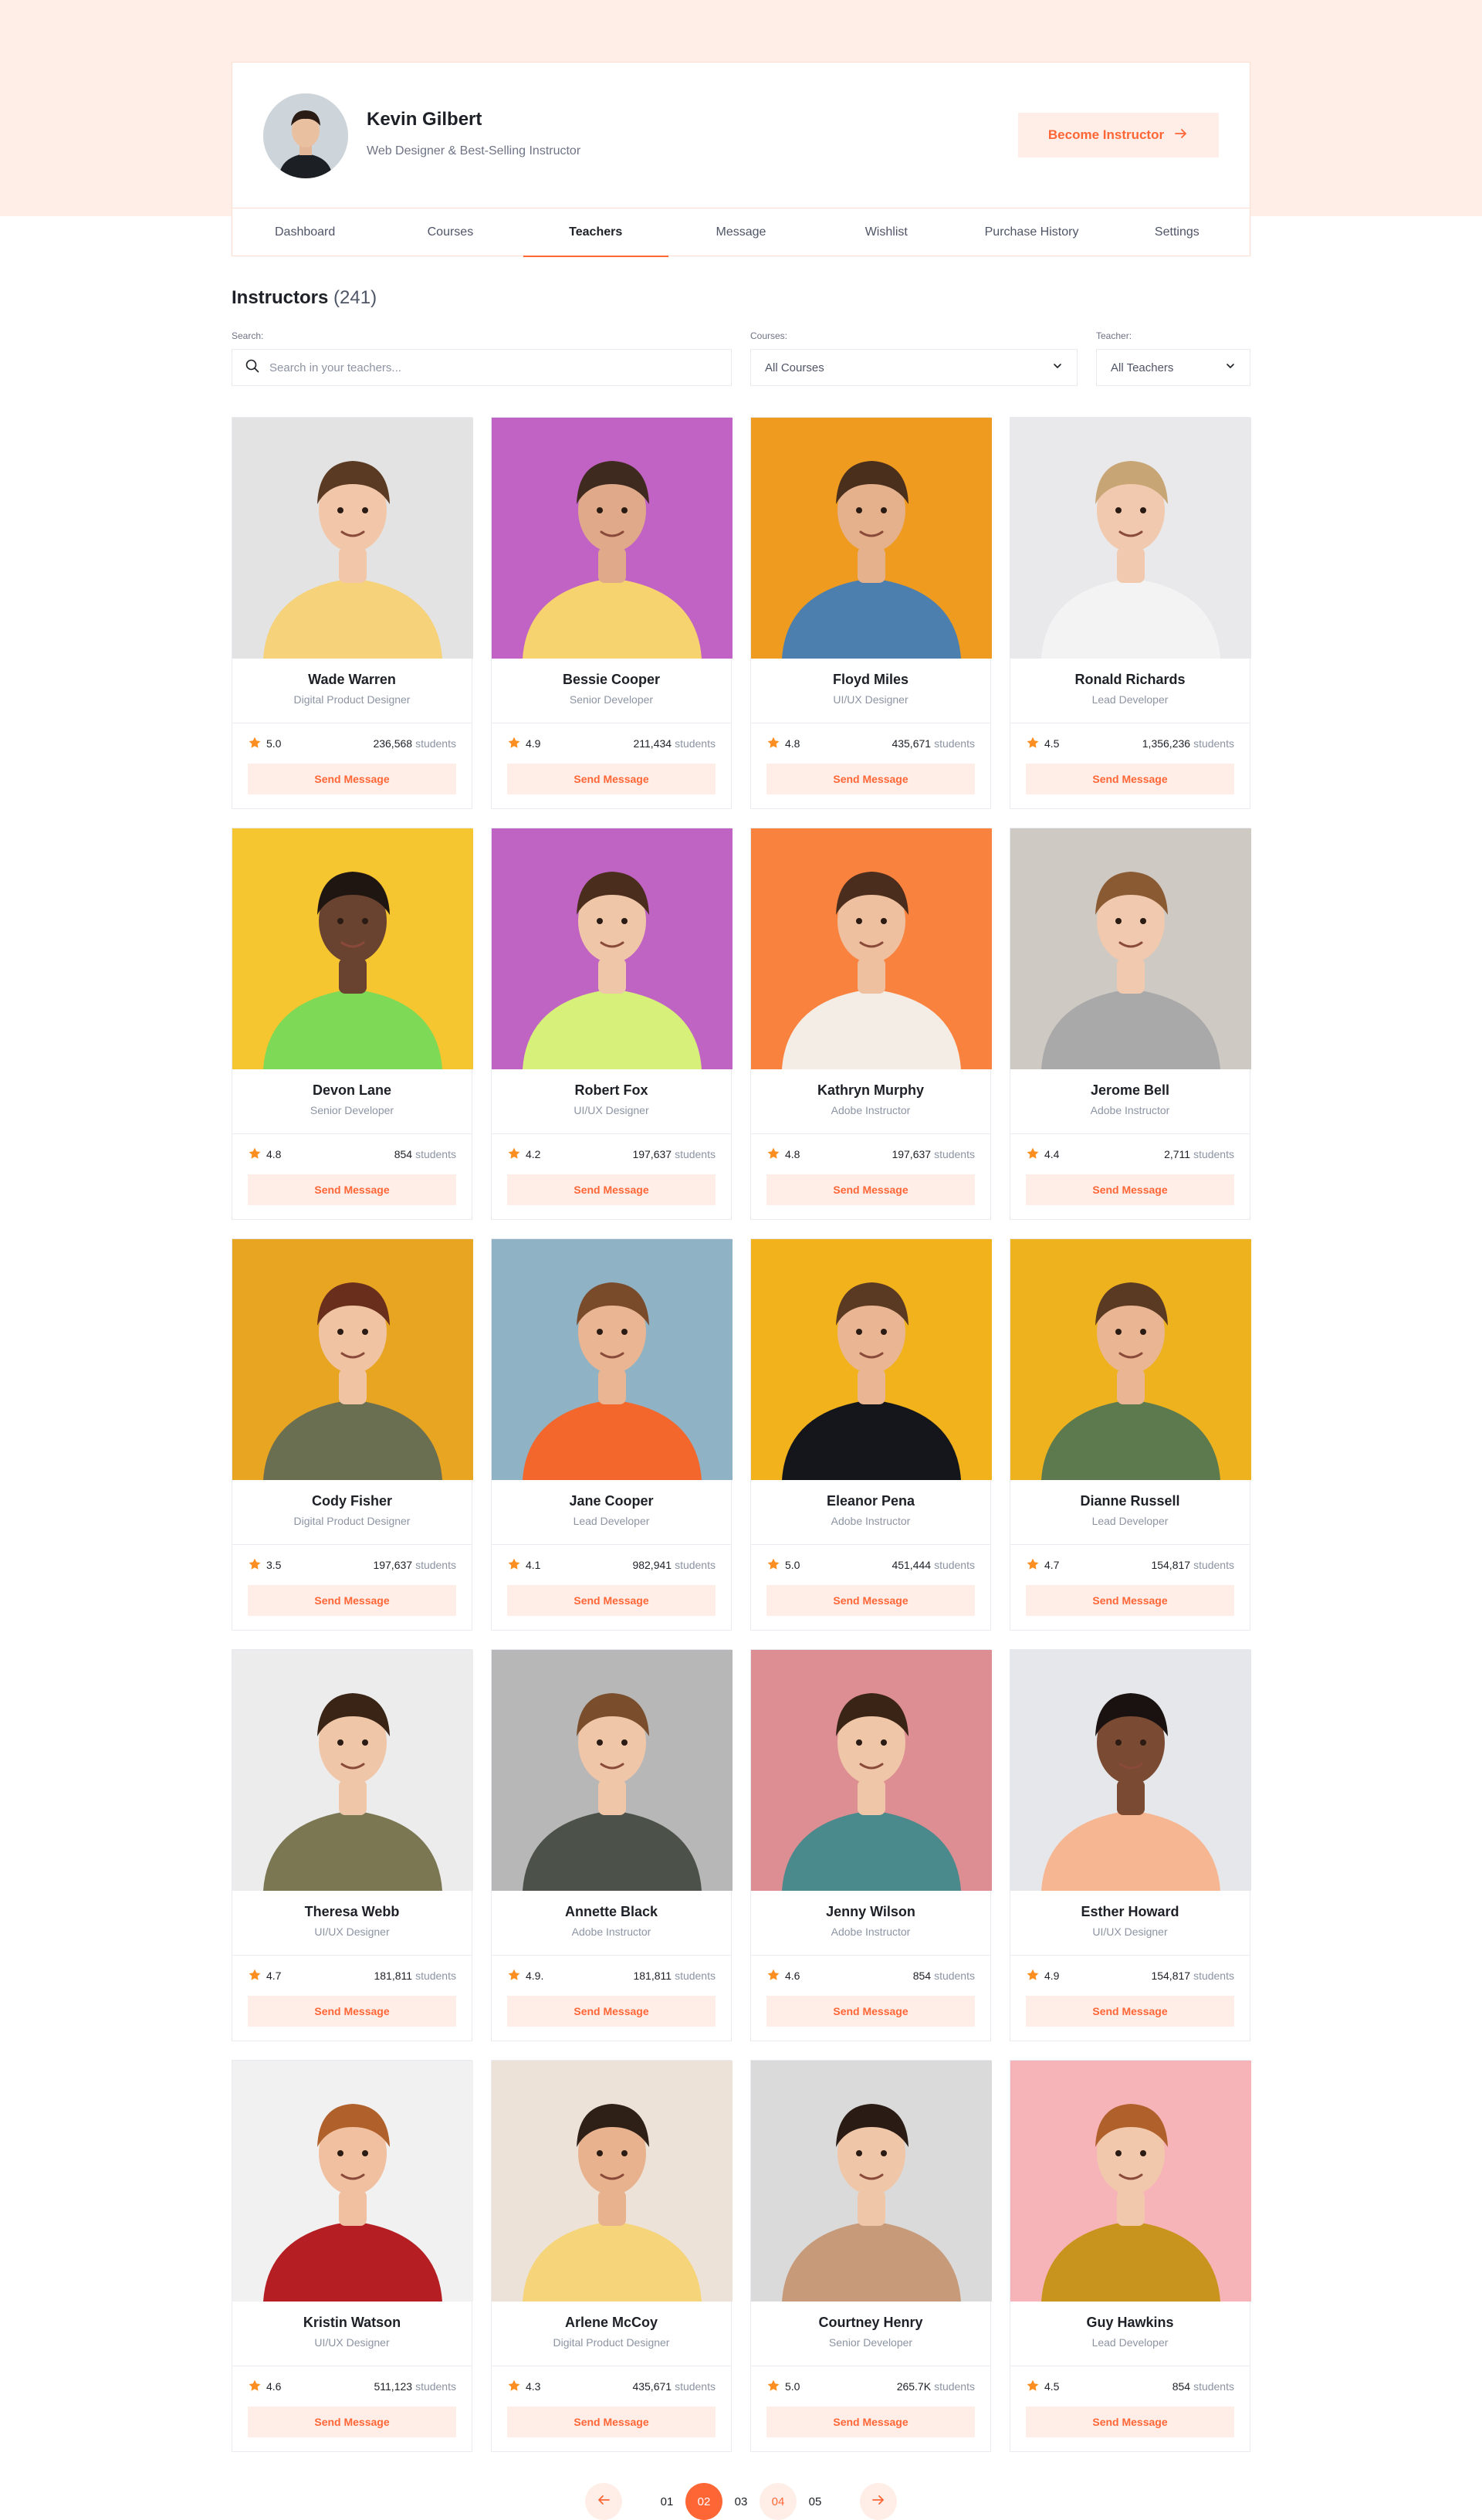 The image size is (1482, 2520). Describe the element at coordinates (1052, 2386) in the screenshot. I see `rating-value: 4.5` at that location.